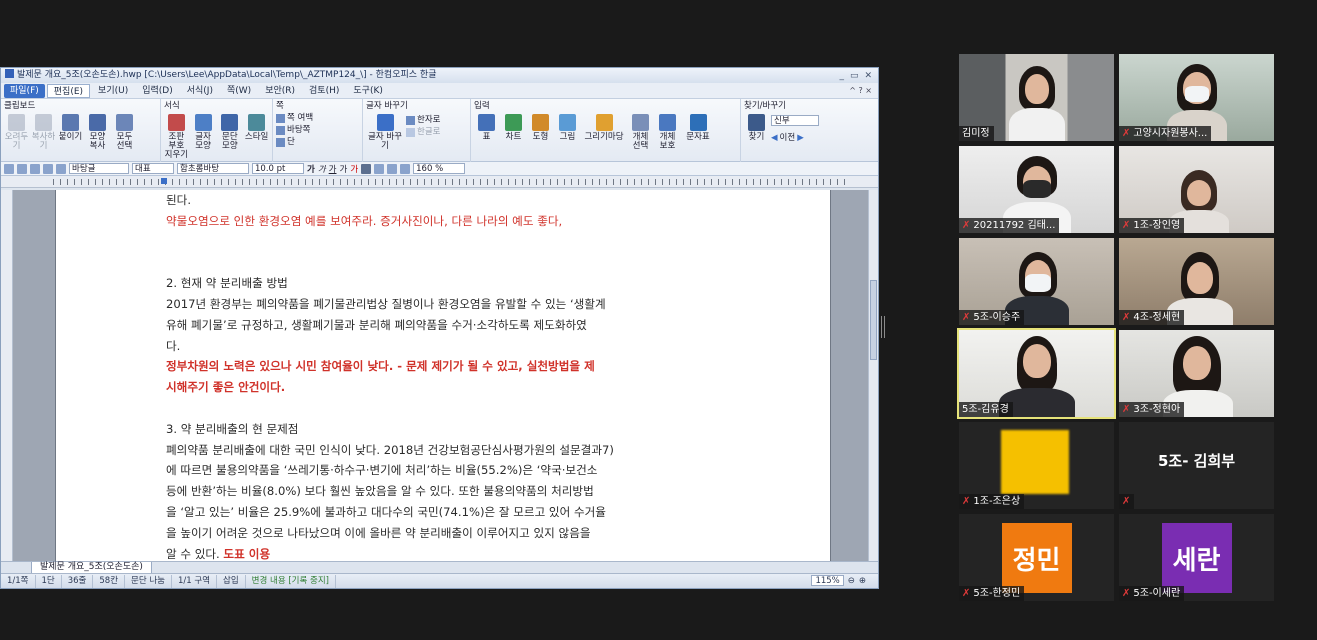 This screenshot has height=640, width=1317. I want to click on open-icon, so click(22, 168).